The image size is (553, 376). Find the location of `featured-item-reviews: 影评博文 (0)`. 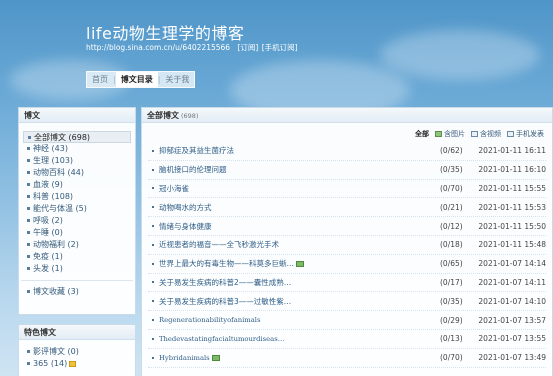

featured-item-reviews: 影评博文 (0) is located at coordinates (77, 352).